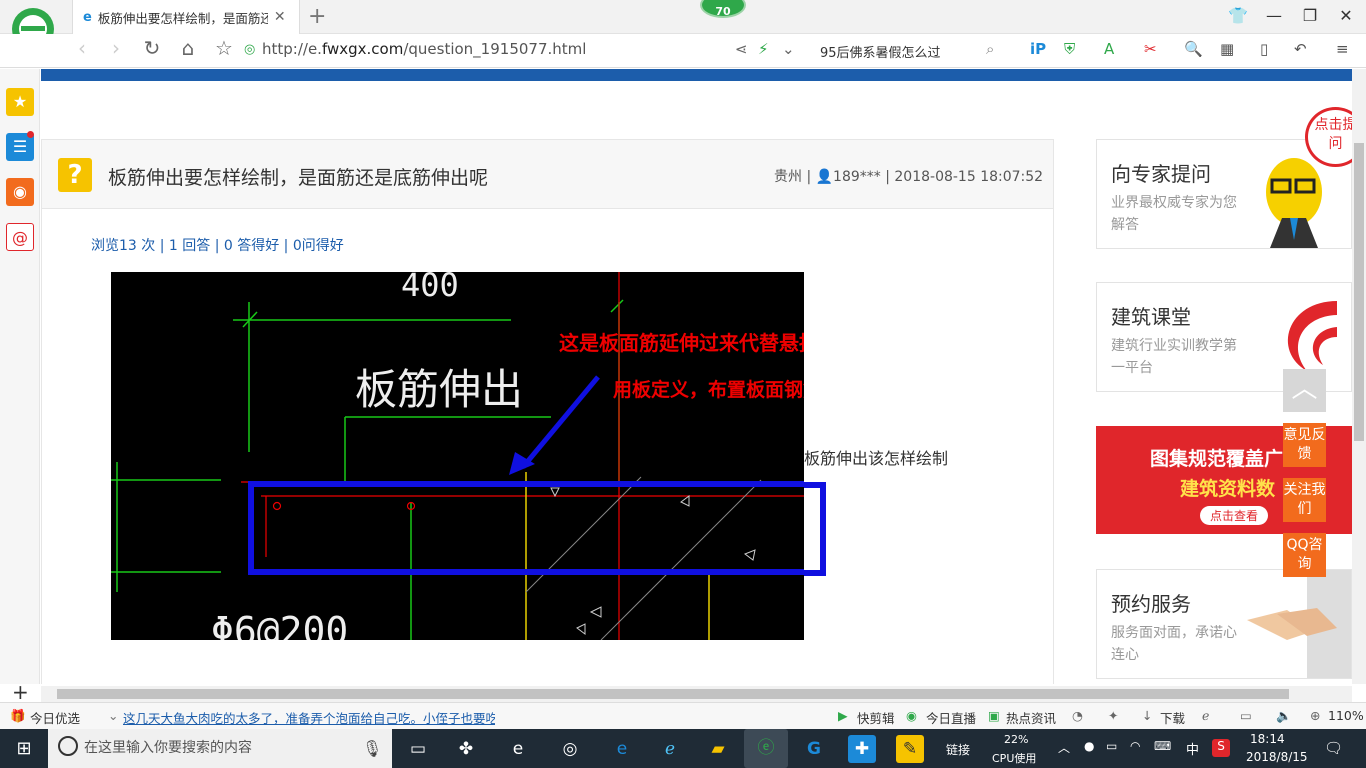 The height and width of the screenshot is (768, 1366). I want to click on vertical-scroll-thumb, so click(1359, 292).